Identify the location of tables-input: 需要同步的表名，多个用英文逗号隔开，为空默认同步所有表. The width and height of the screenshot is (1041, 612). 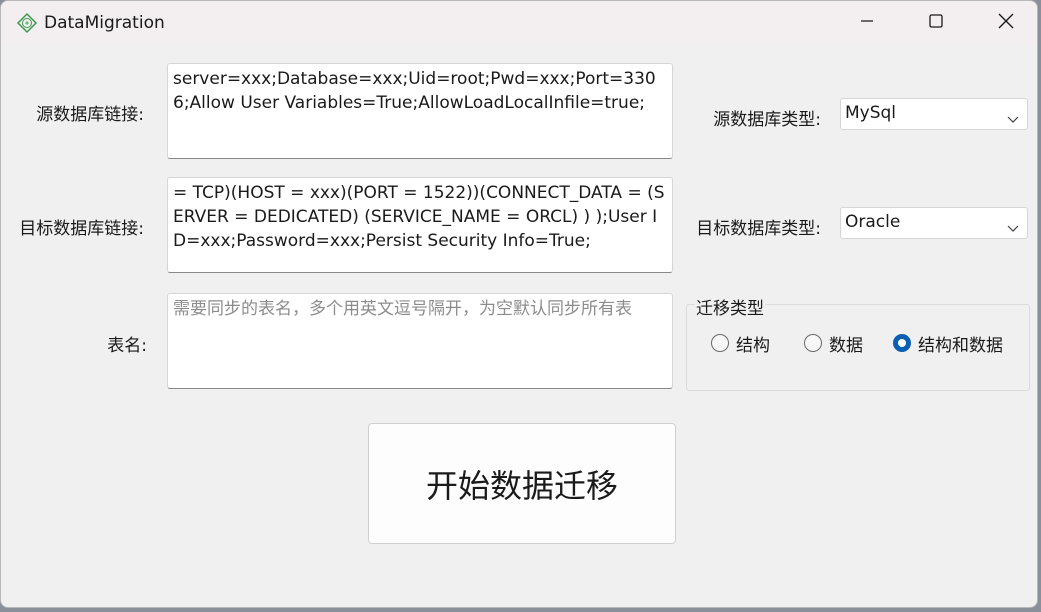
(420, 341).